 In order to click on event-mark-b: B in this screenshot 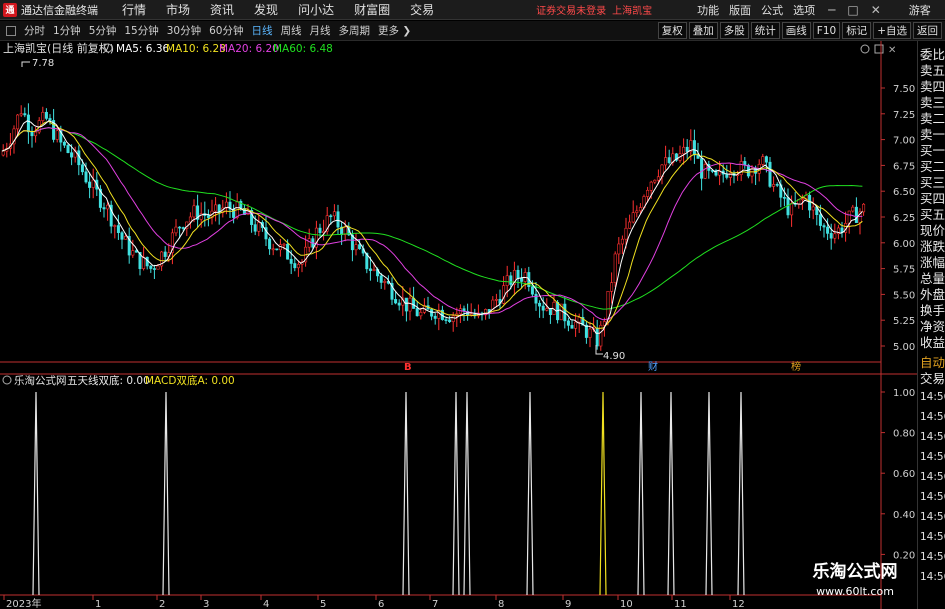, I will do `click(408, 367)`.